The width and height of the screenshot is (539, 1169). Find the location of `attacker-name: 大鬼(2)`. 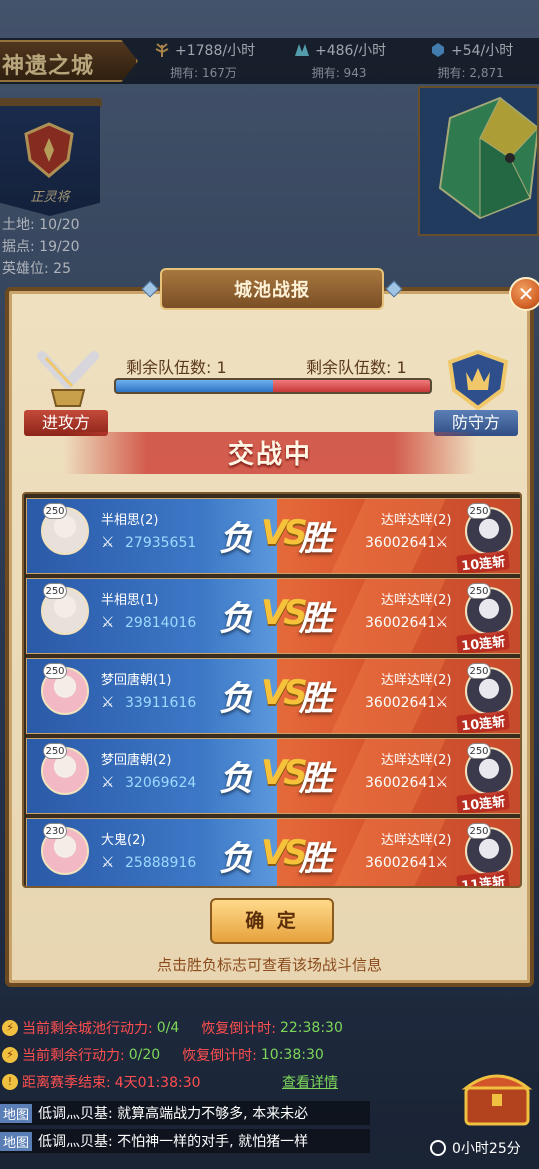

attacker-name: 大鬼(2) is located at coordinates (123, 840).